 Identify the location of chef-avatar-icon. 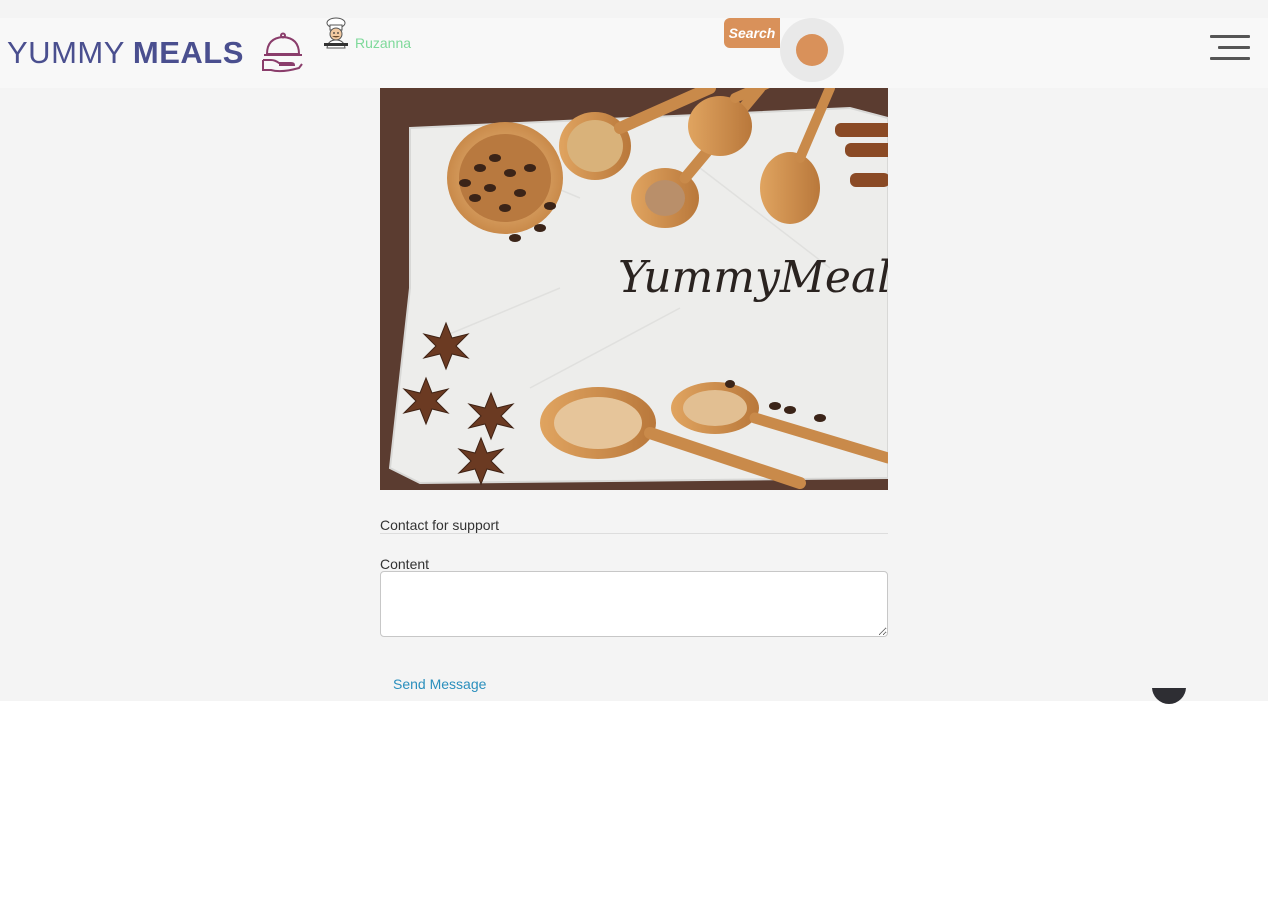
(336, 33).